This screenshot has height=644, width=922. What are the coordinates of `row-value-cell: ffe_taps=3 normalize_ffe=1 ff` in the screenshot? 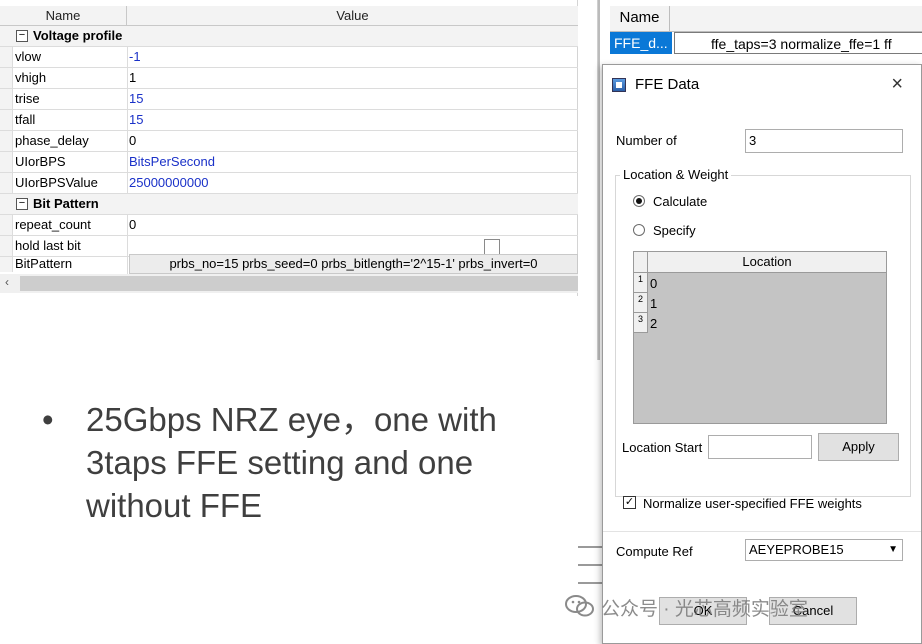 It's located at (798, 43).